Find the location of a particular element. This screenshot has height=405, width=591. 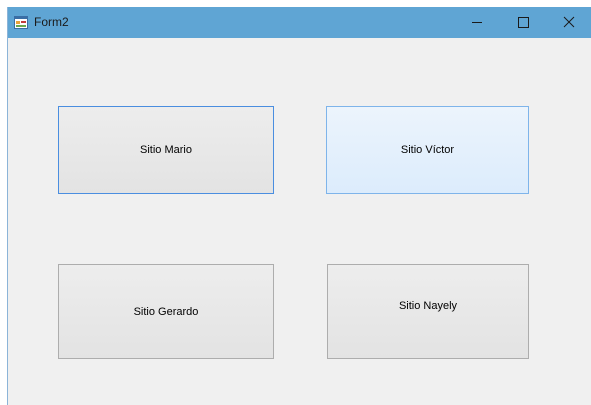

title-bar: Form2 is located at coordinates (299, 22).